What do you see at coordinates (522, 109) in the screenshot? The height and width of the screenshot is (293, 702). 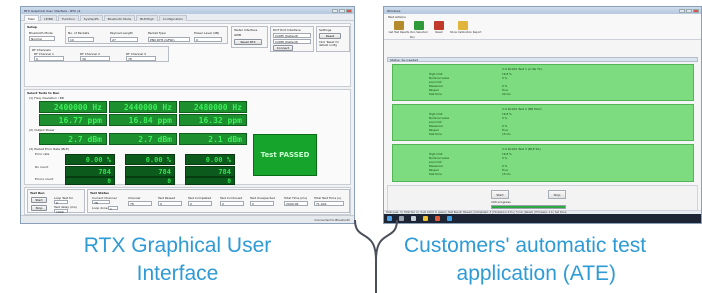 I see `panel-2-title: 2.9 Rxx02 Test 2 (BR Mod)` at bounding box center [522, 109].